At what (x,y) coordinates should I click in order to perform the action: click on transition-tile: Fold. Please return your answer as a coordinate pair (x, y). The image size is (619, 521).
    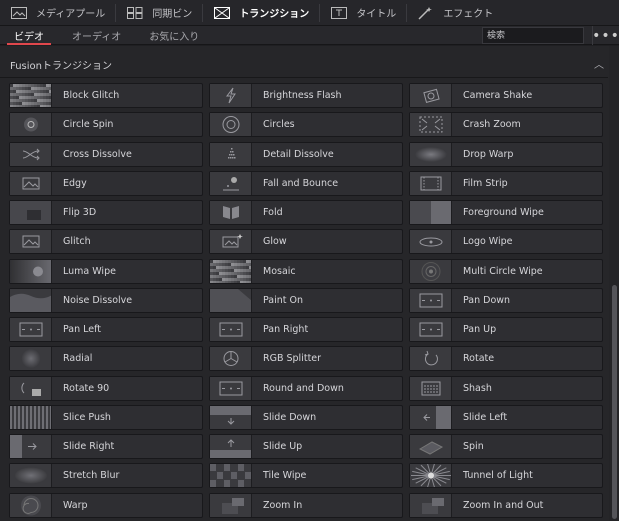
    Looking at the image, I should click on (306, 212).